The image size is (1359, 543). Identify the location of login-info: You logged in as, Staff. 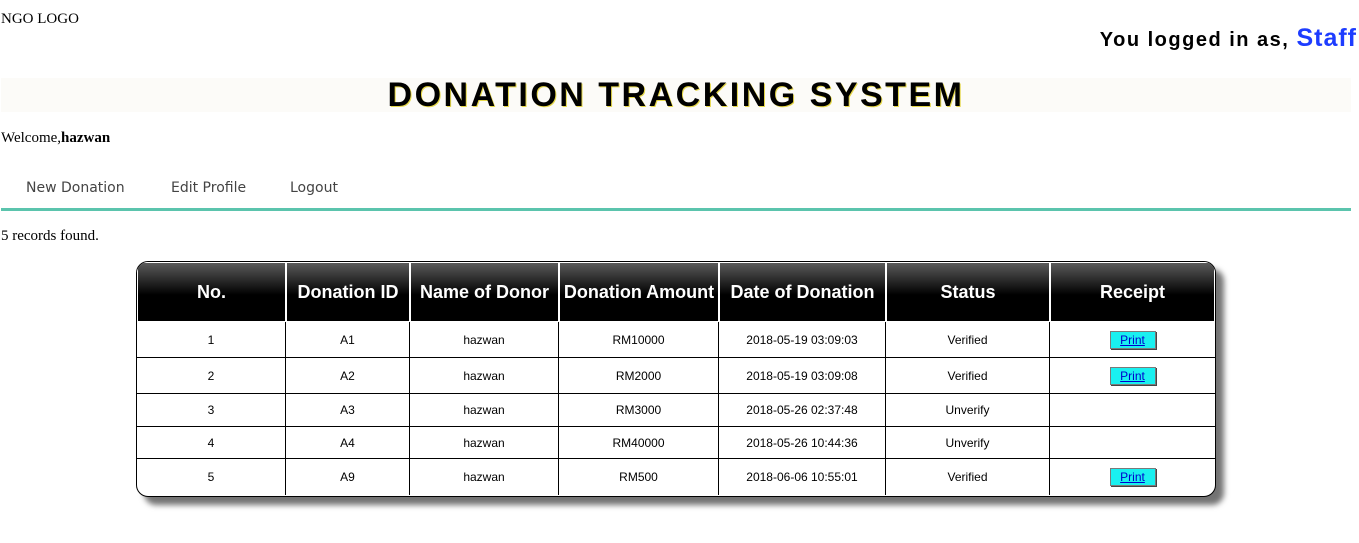
(1228, 38).